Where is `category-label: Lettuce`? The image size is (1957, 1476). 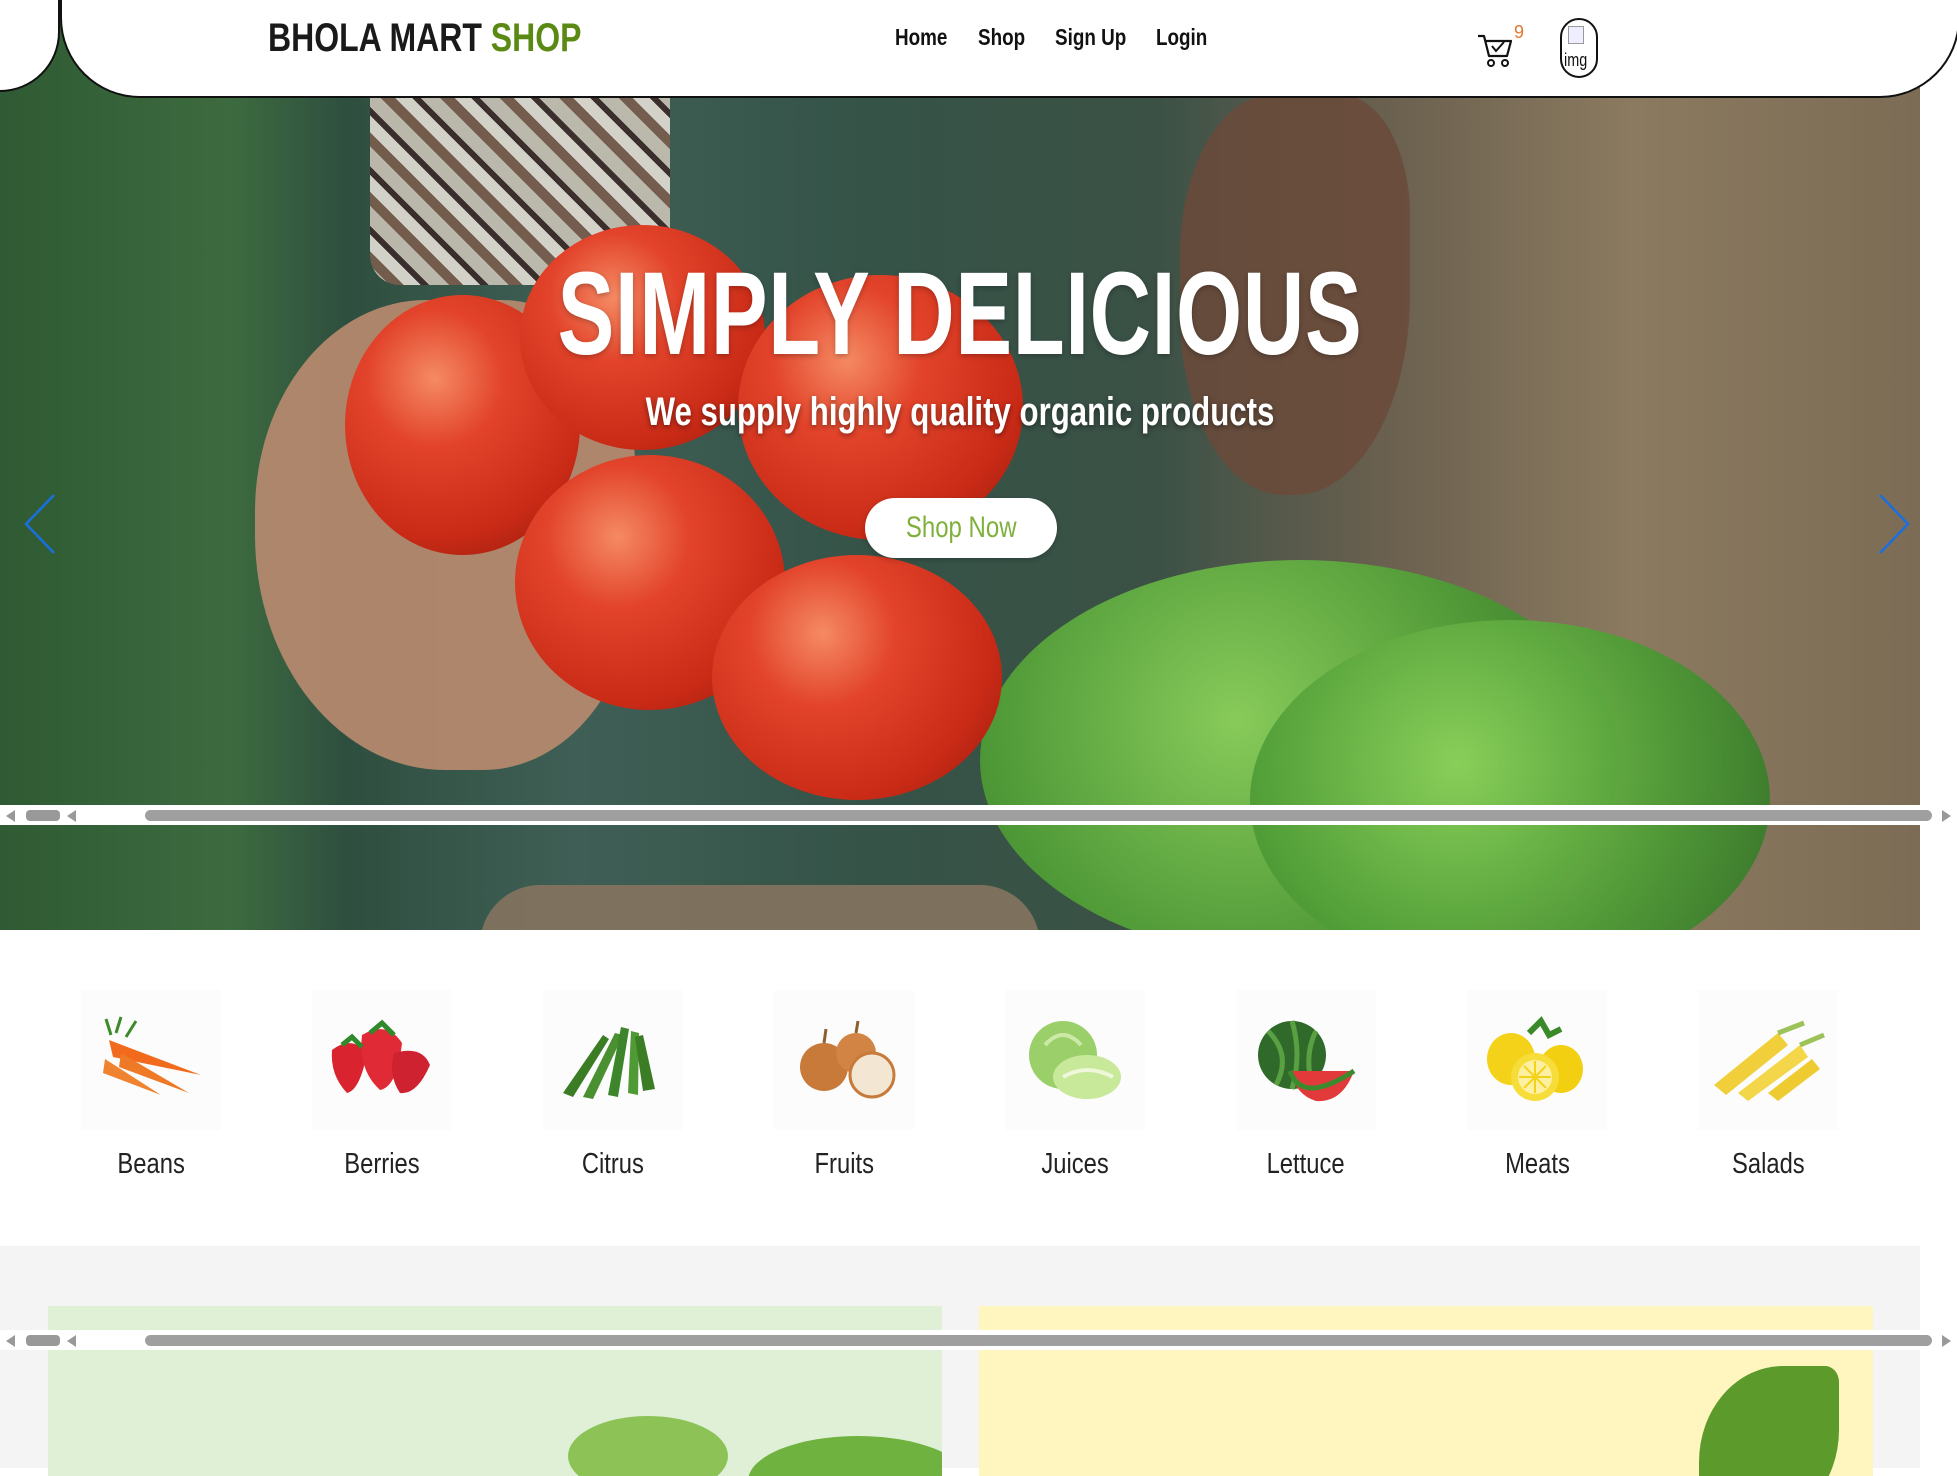
category-label: Lettuce is located at coordinates (1305, 1164).